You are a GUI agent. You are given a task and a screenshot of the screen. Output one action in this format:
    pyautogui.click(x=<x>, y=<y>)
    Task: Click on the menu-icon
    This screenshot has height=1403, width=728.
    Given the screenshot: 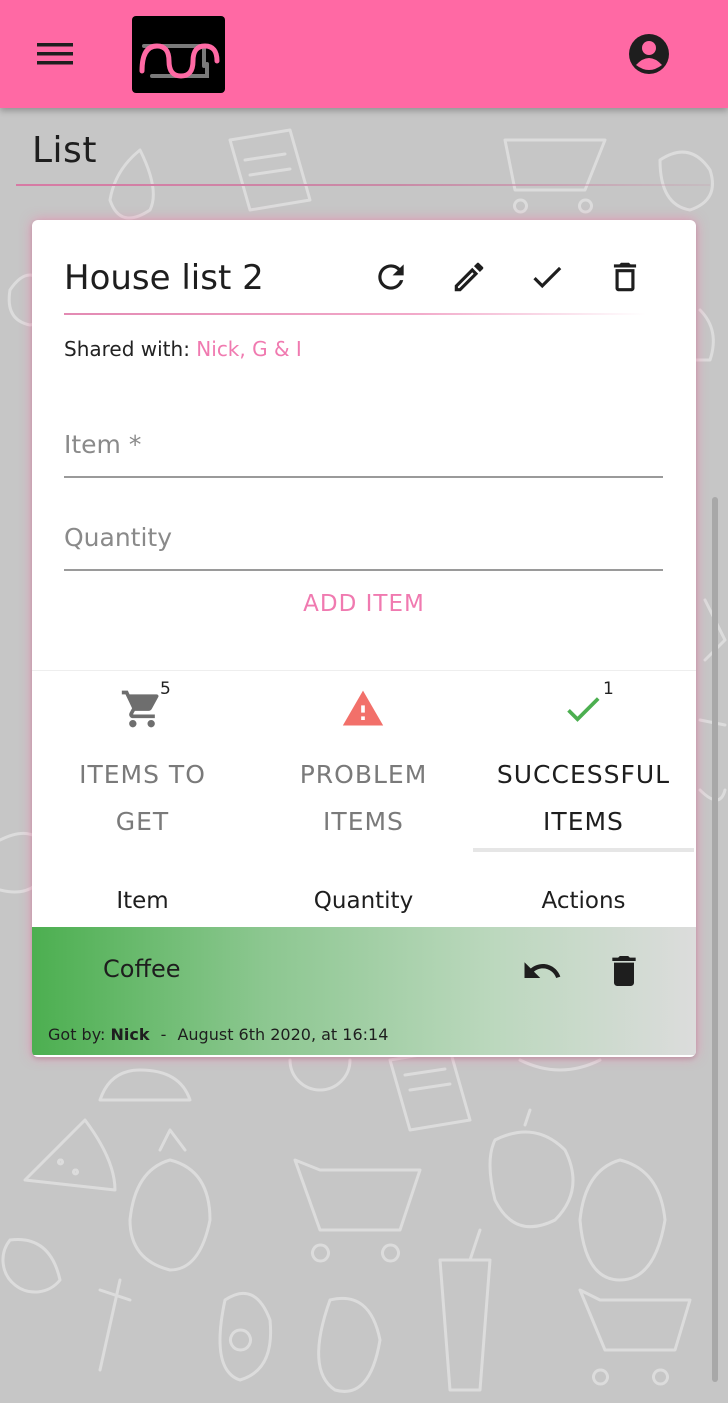 What is the action you would take?
    pyautogui.click(x=55, y=54)
    